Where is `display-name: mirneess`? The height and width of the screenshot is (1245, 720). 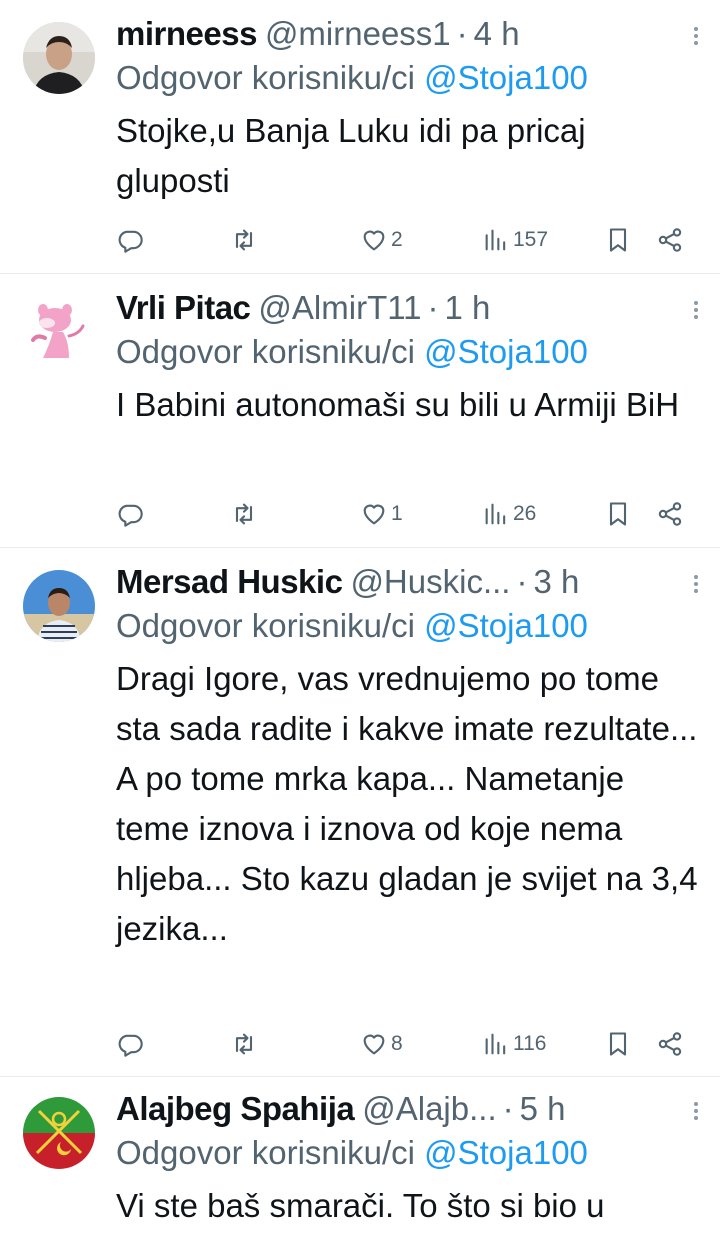
display-name: mirneess is located at coordinates (186, 34).